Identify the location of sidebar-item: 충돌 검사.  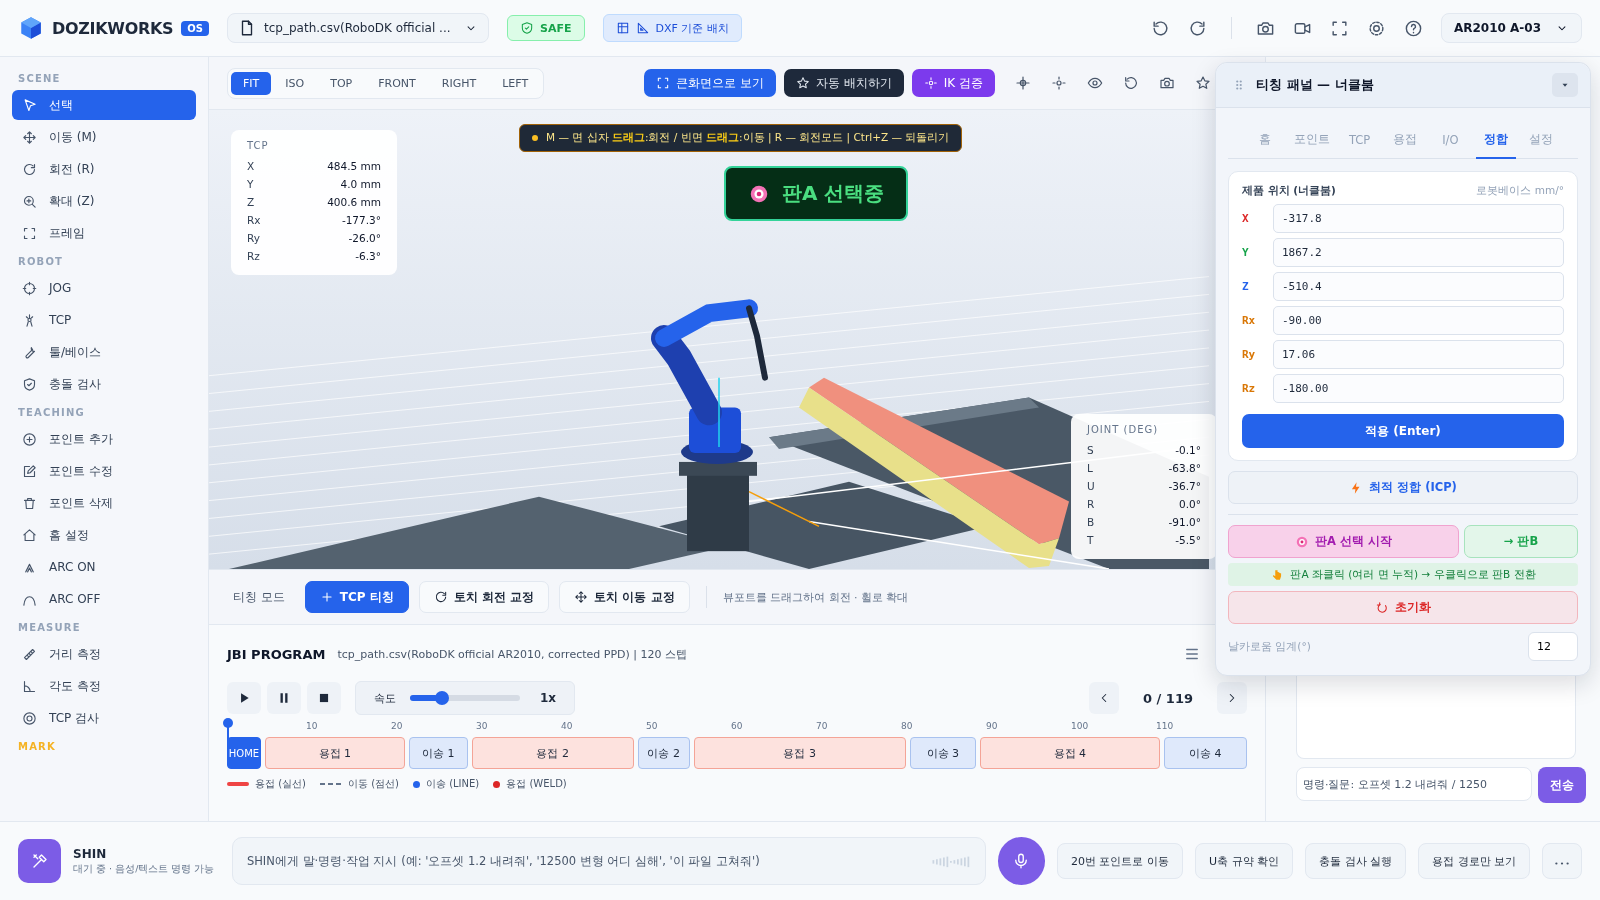
(104, 384).